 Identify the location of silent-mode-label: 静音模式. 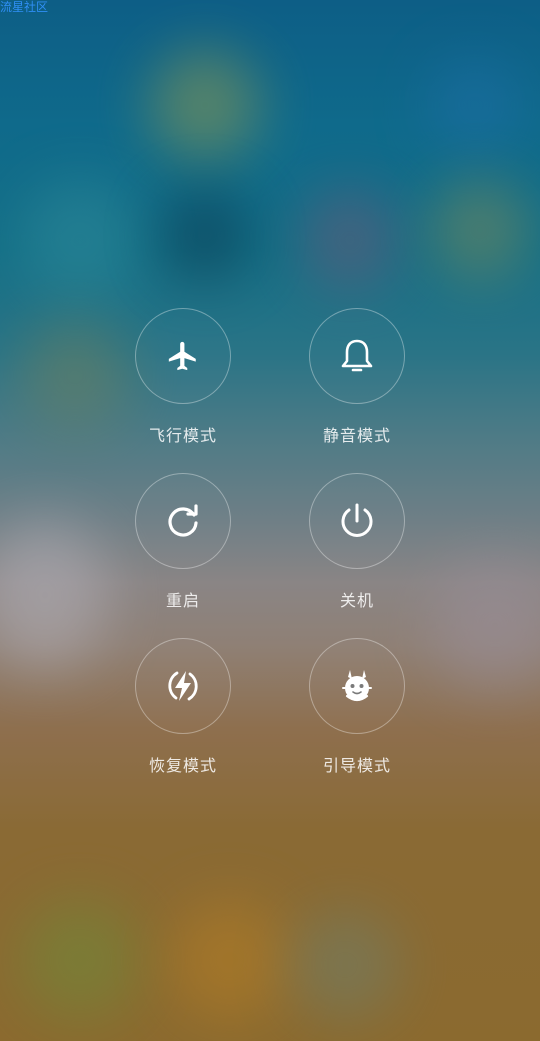
(356, 435).